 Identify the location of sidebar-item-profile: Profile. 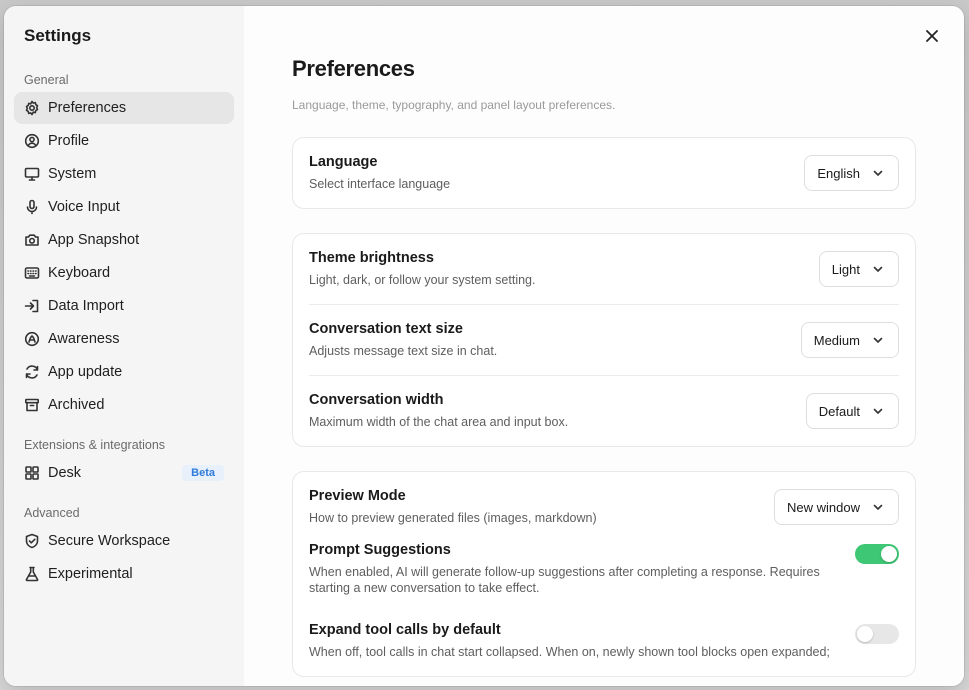
(124, 141).